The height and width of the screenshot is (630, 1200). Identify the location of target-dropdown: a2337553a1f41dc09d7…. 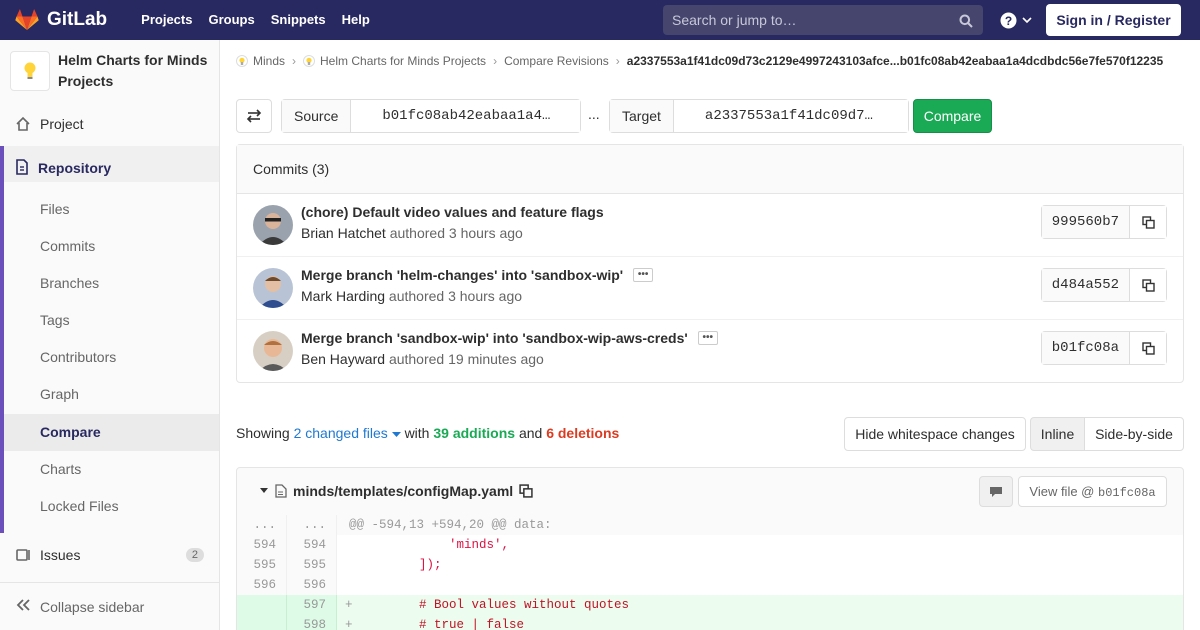
(790, 116).